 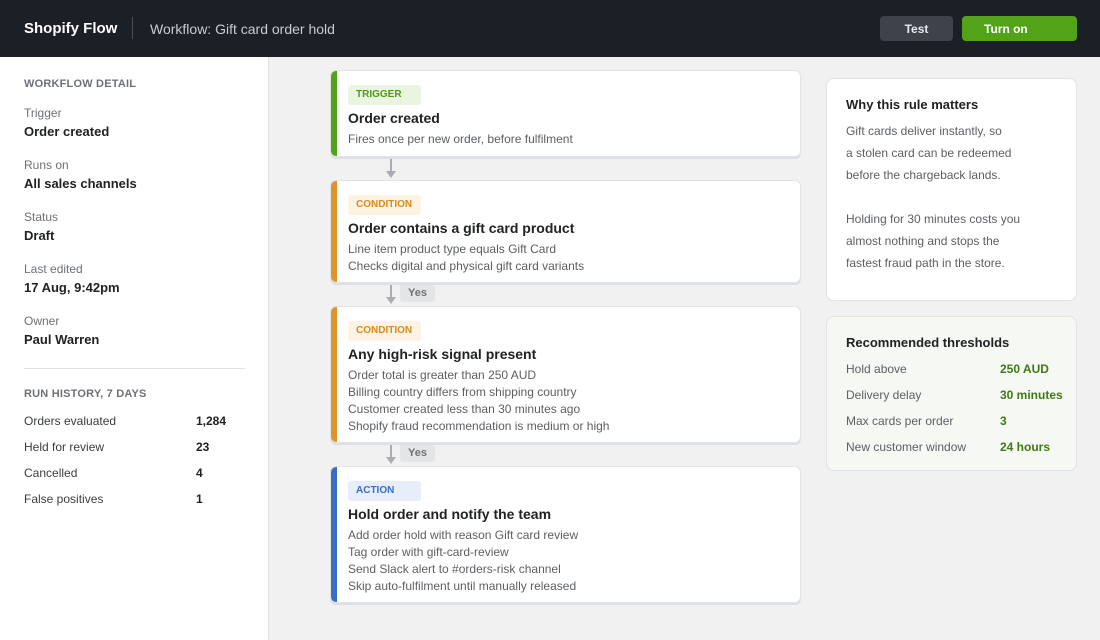 What do you see at coordinates (925, 263) in the screenshot?
I see `panel-text-line: fastest fraud path in the store.` at bounding box center [925, 263].